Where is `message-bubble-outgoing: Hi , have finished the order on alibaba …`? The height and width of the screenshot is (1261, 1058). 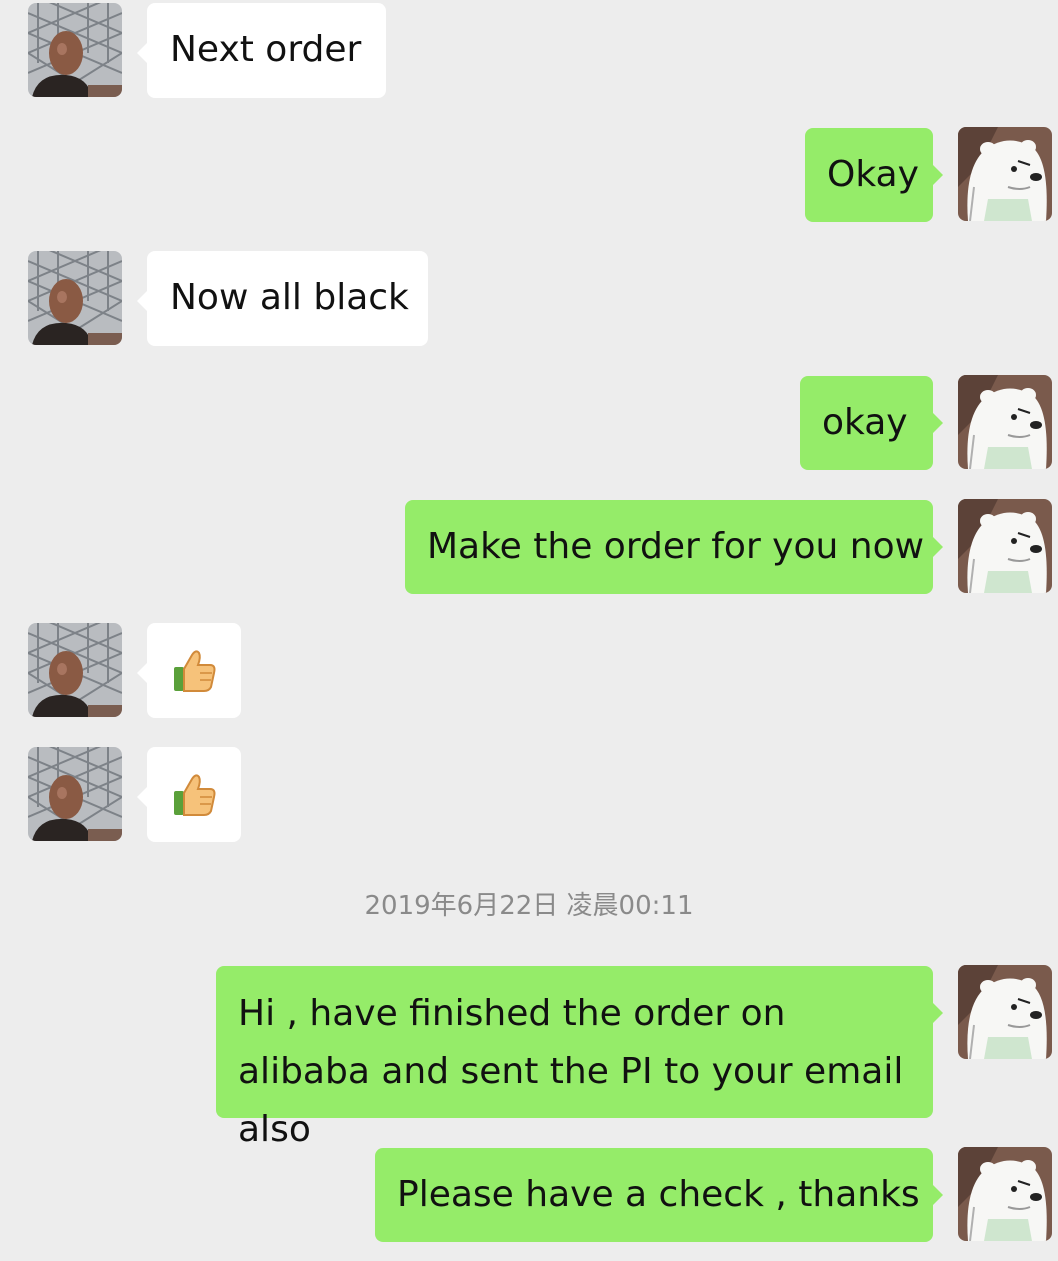
message-bubble-outgoing: Hi , have finished the order on alibaba … is located at coordinates (579, 1058).